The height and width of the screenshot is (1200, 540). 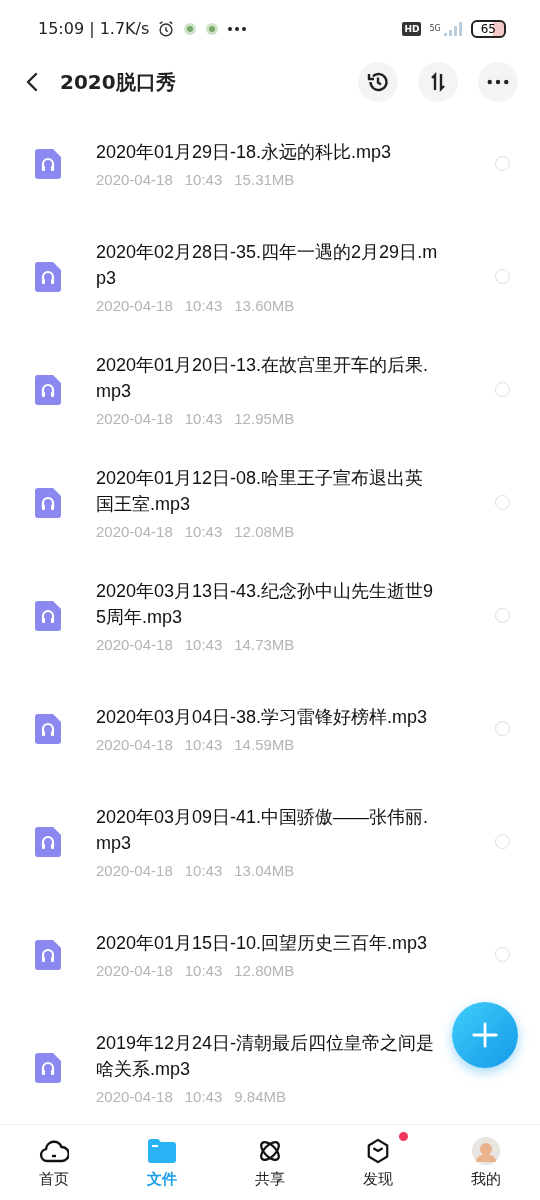 I want to click on file-name: 2020年03月09日-41.中国骄傲——张伟丽.mp3, so click(x=263, y=830).